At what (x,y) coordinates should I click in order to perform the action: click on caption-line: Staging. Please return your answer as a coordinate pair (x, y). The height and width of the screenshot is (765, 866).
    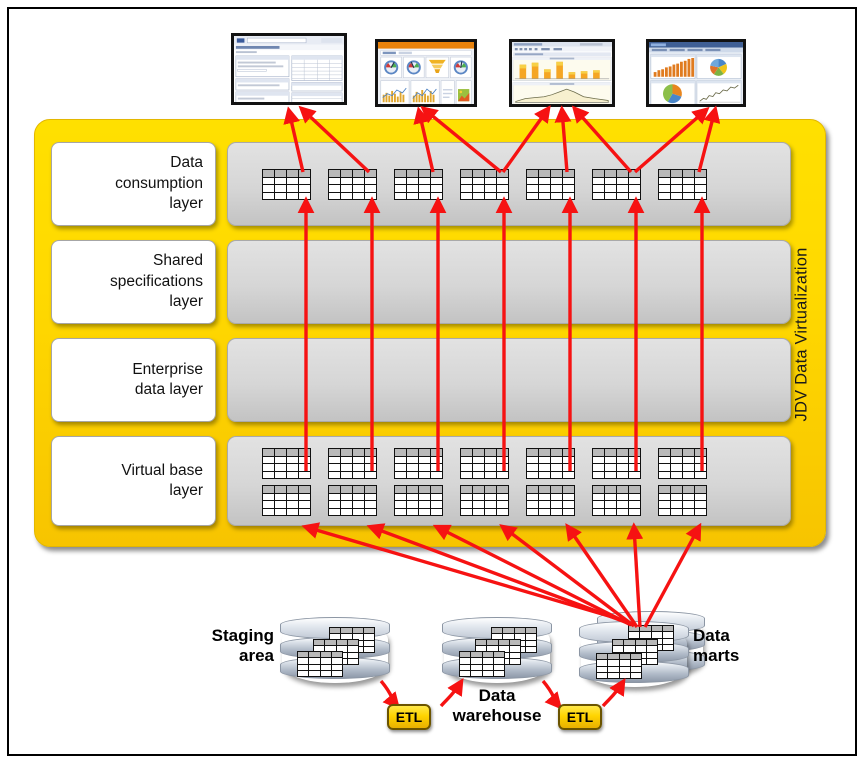
    Looking at the image, I should click on (242, 635).